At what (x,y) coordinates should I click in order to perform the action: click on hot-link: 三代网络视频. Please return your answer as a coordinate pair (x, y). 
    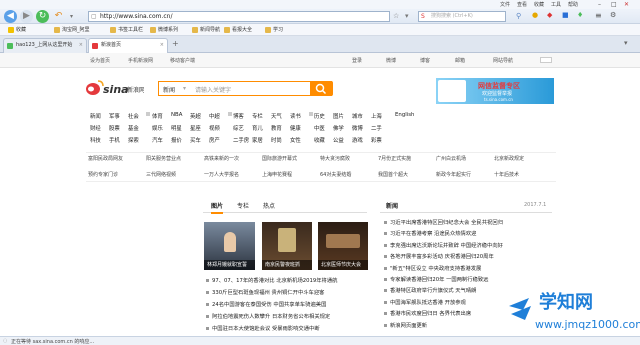
    Looking at the image, I should click on (161, 174).